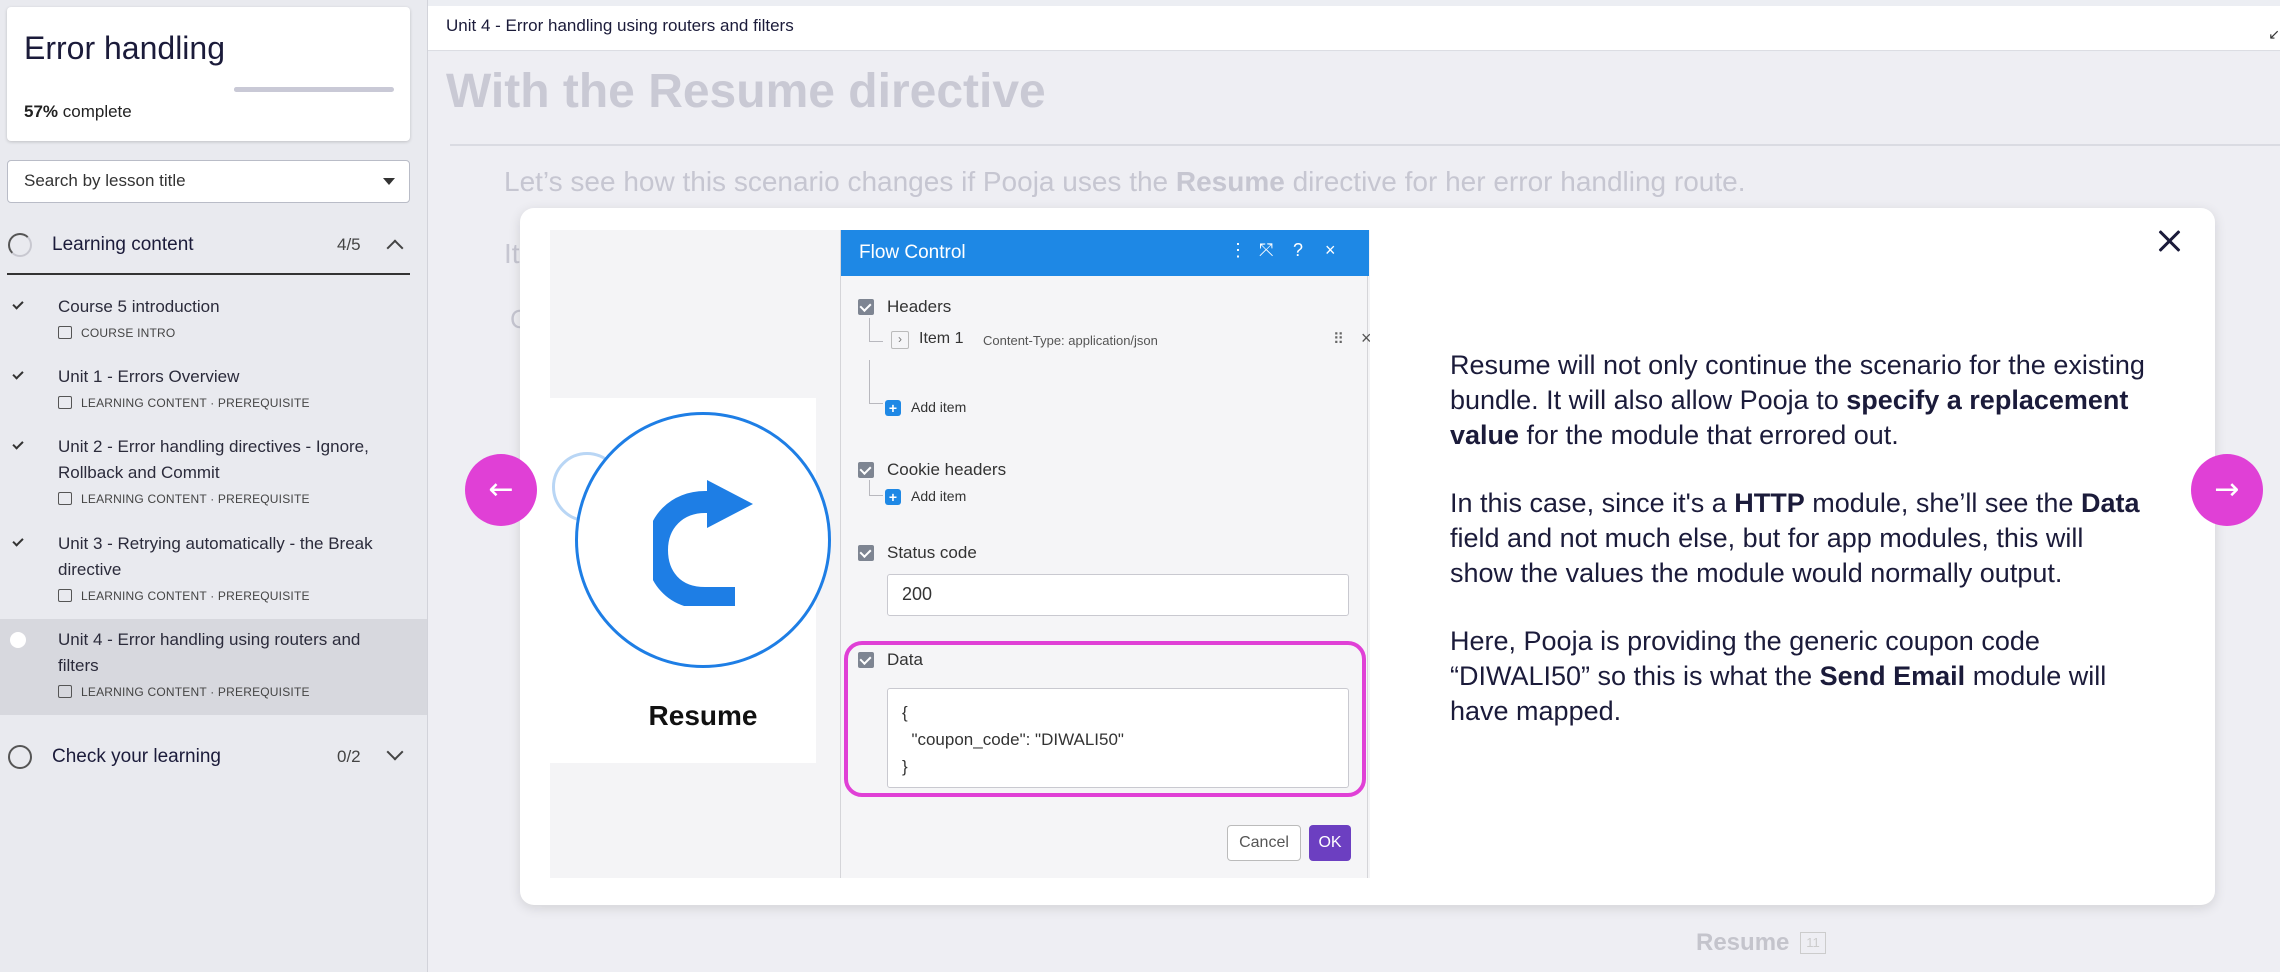 This screenshot has width=2280, height=972. Describe the element at coordinates (905, 659) in the screenshot. I see `data-label: Data` at that location.